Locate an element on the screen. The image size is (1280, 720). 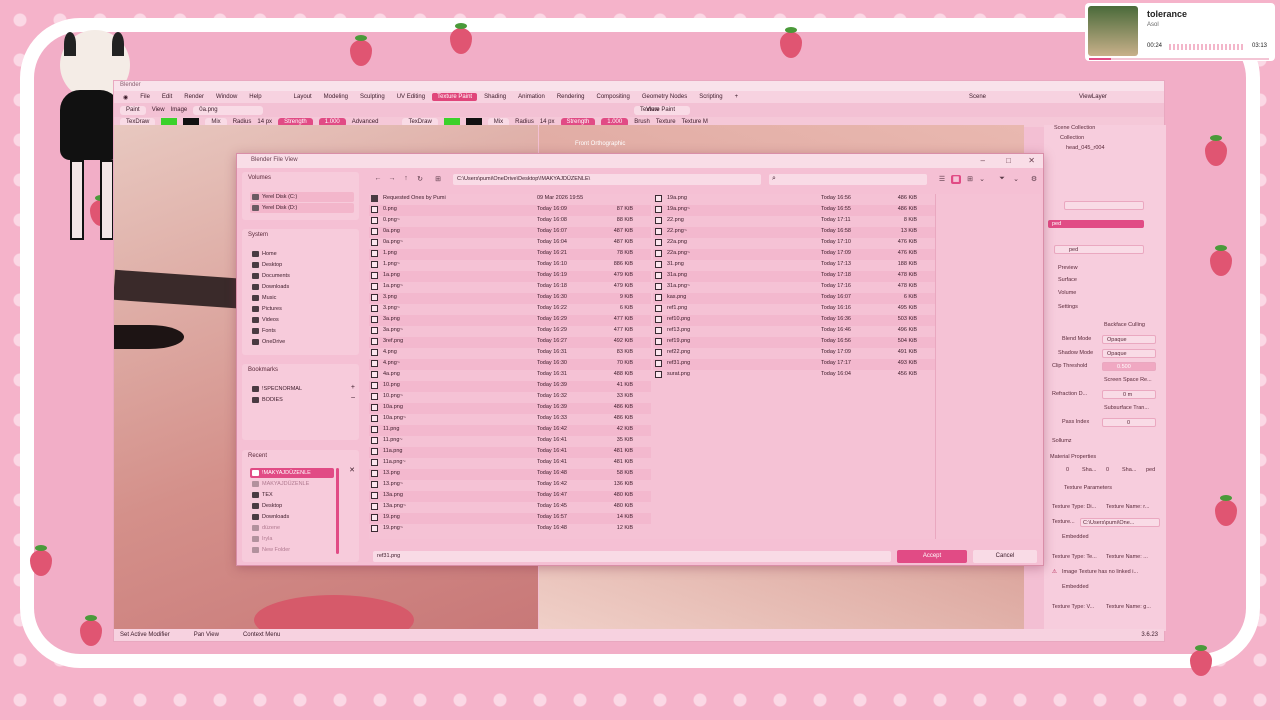
surface-section: Surface is located at coordinates (1067, 280).